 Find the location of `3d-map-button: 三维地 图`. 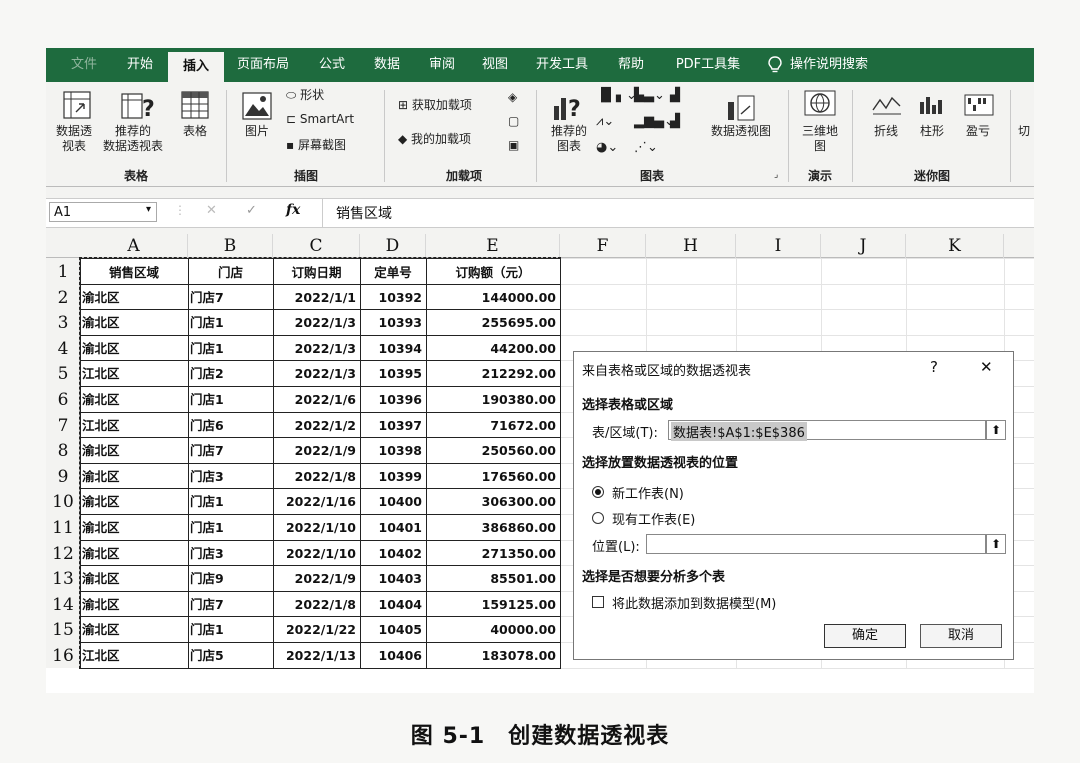

3d-map-button: 三维地 图 is located at coordinates (820, 139).